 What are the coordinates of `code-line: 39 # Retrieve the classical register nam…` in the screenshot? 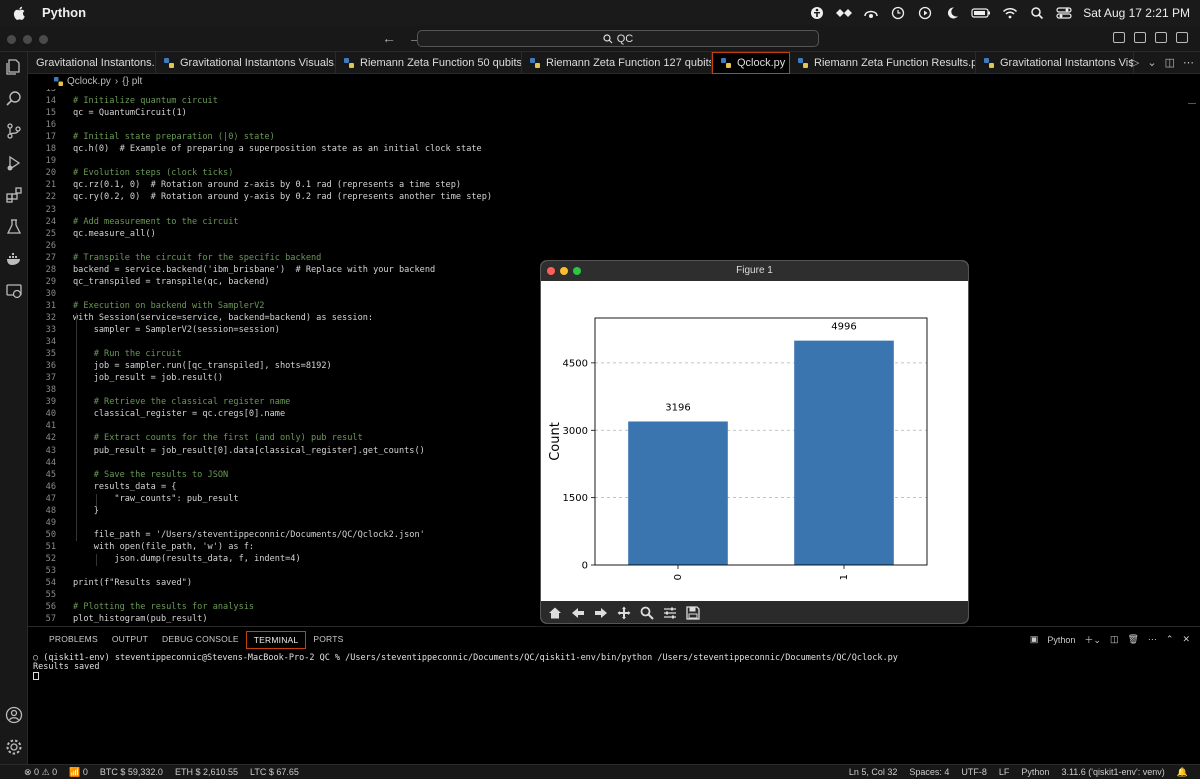 It's located at (159, 402).